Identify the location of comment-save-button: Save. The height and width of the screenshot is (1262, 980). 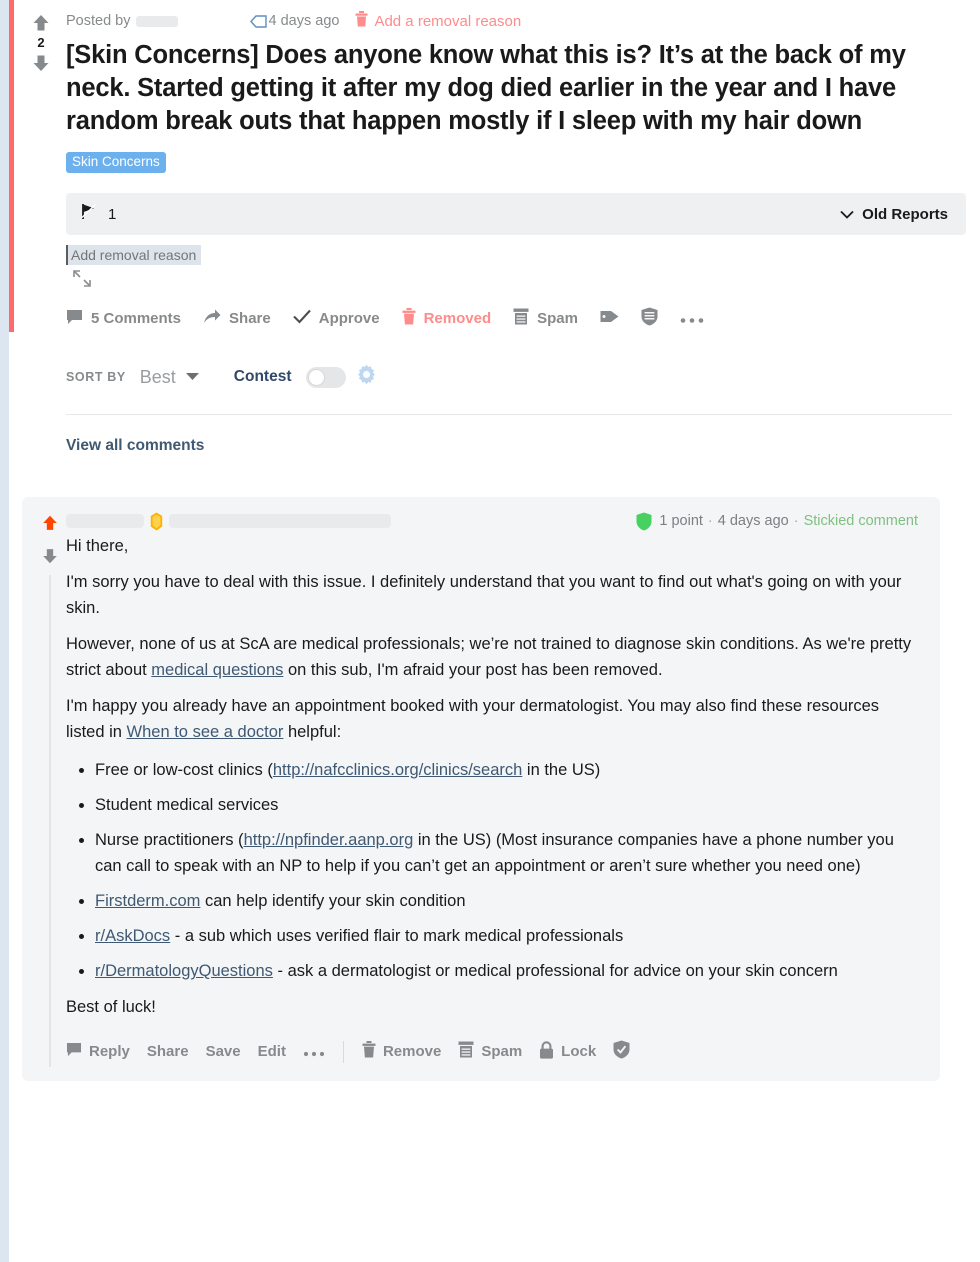
(223, 1051).